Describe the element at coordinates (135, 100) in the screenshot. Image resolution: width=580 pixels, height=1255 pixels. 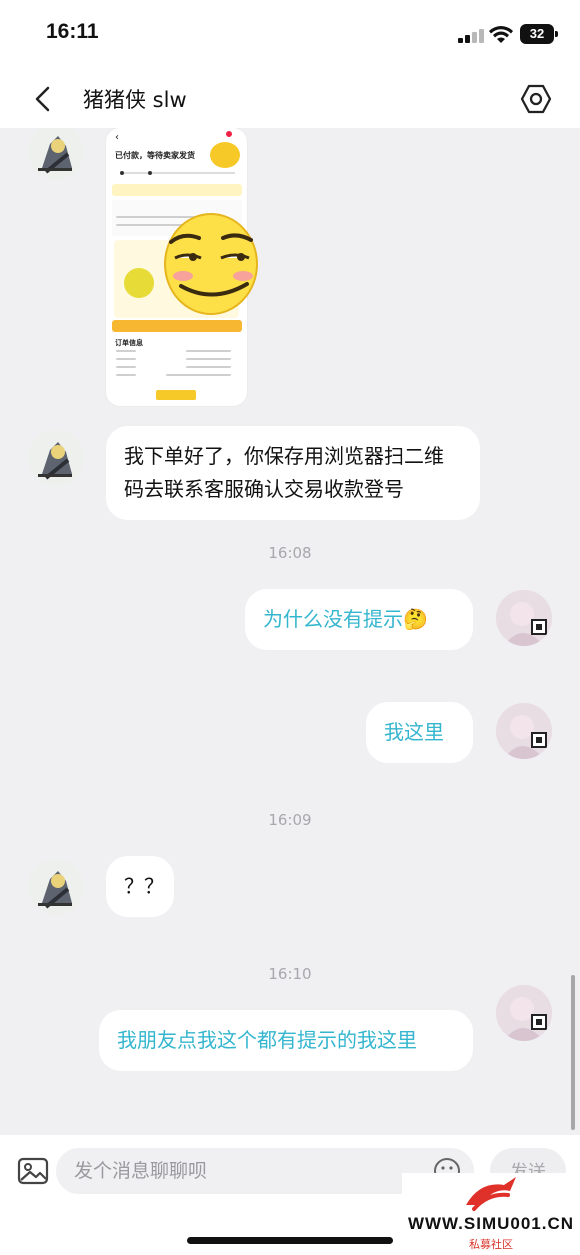
I see `chat-title: 猪猪侠 slw` at that location.